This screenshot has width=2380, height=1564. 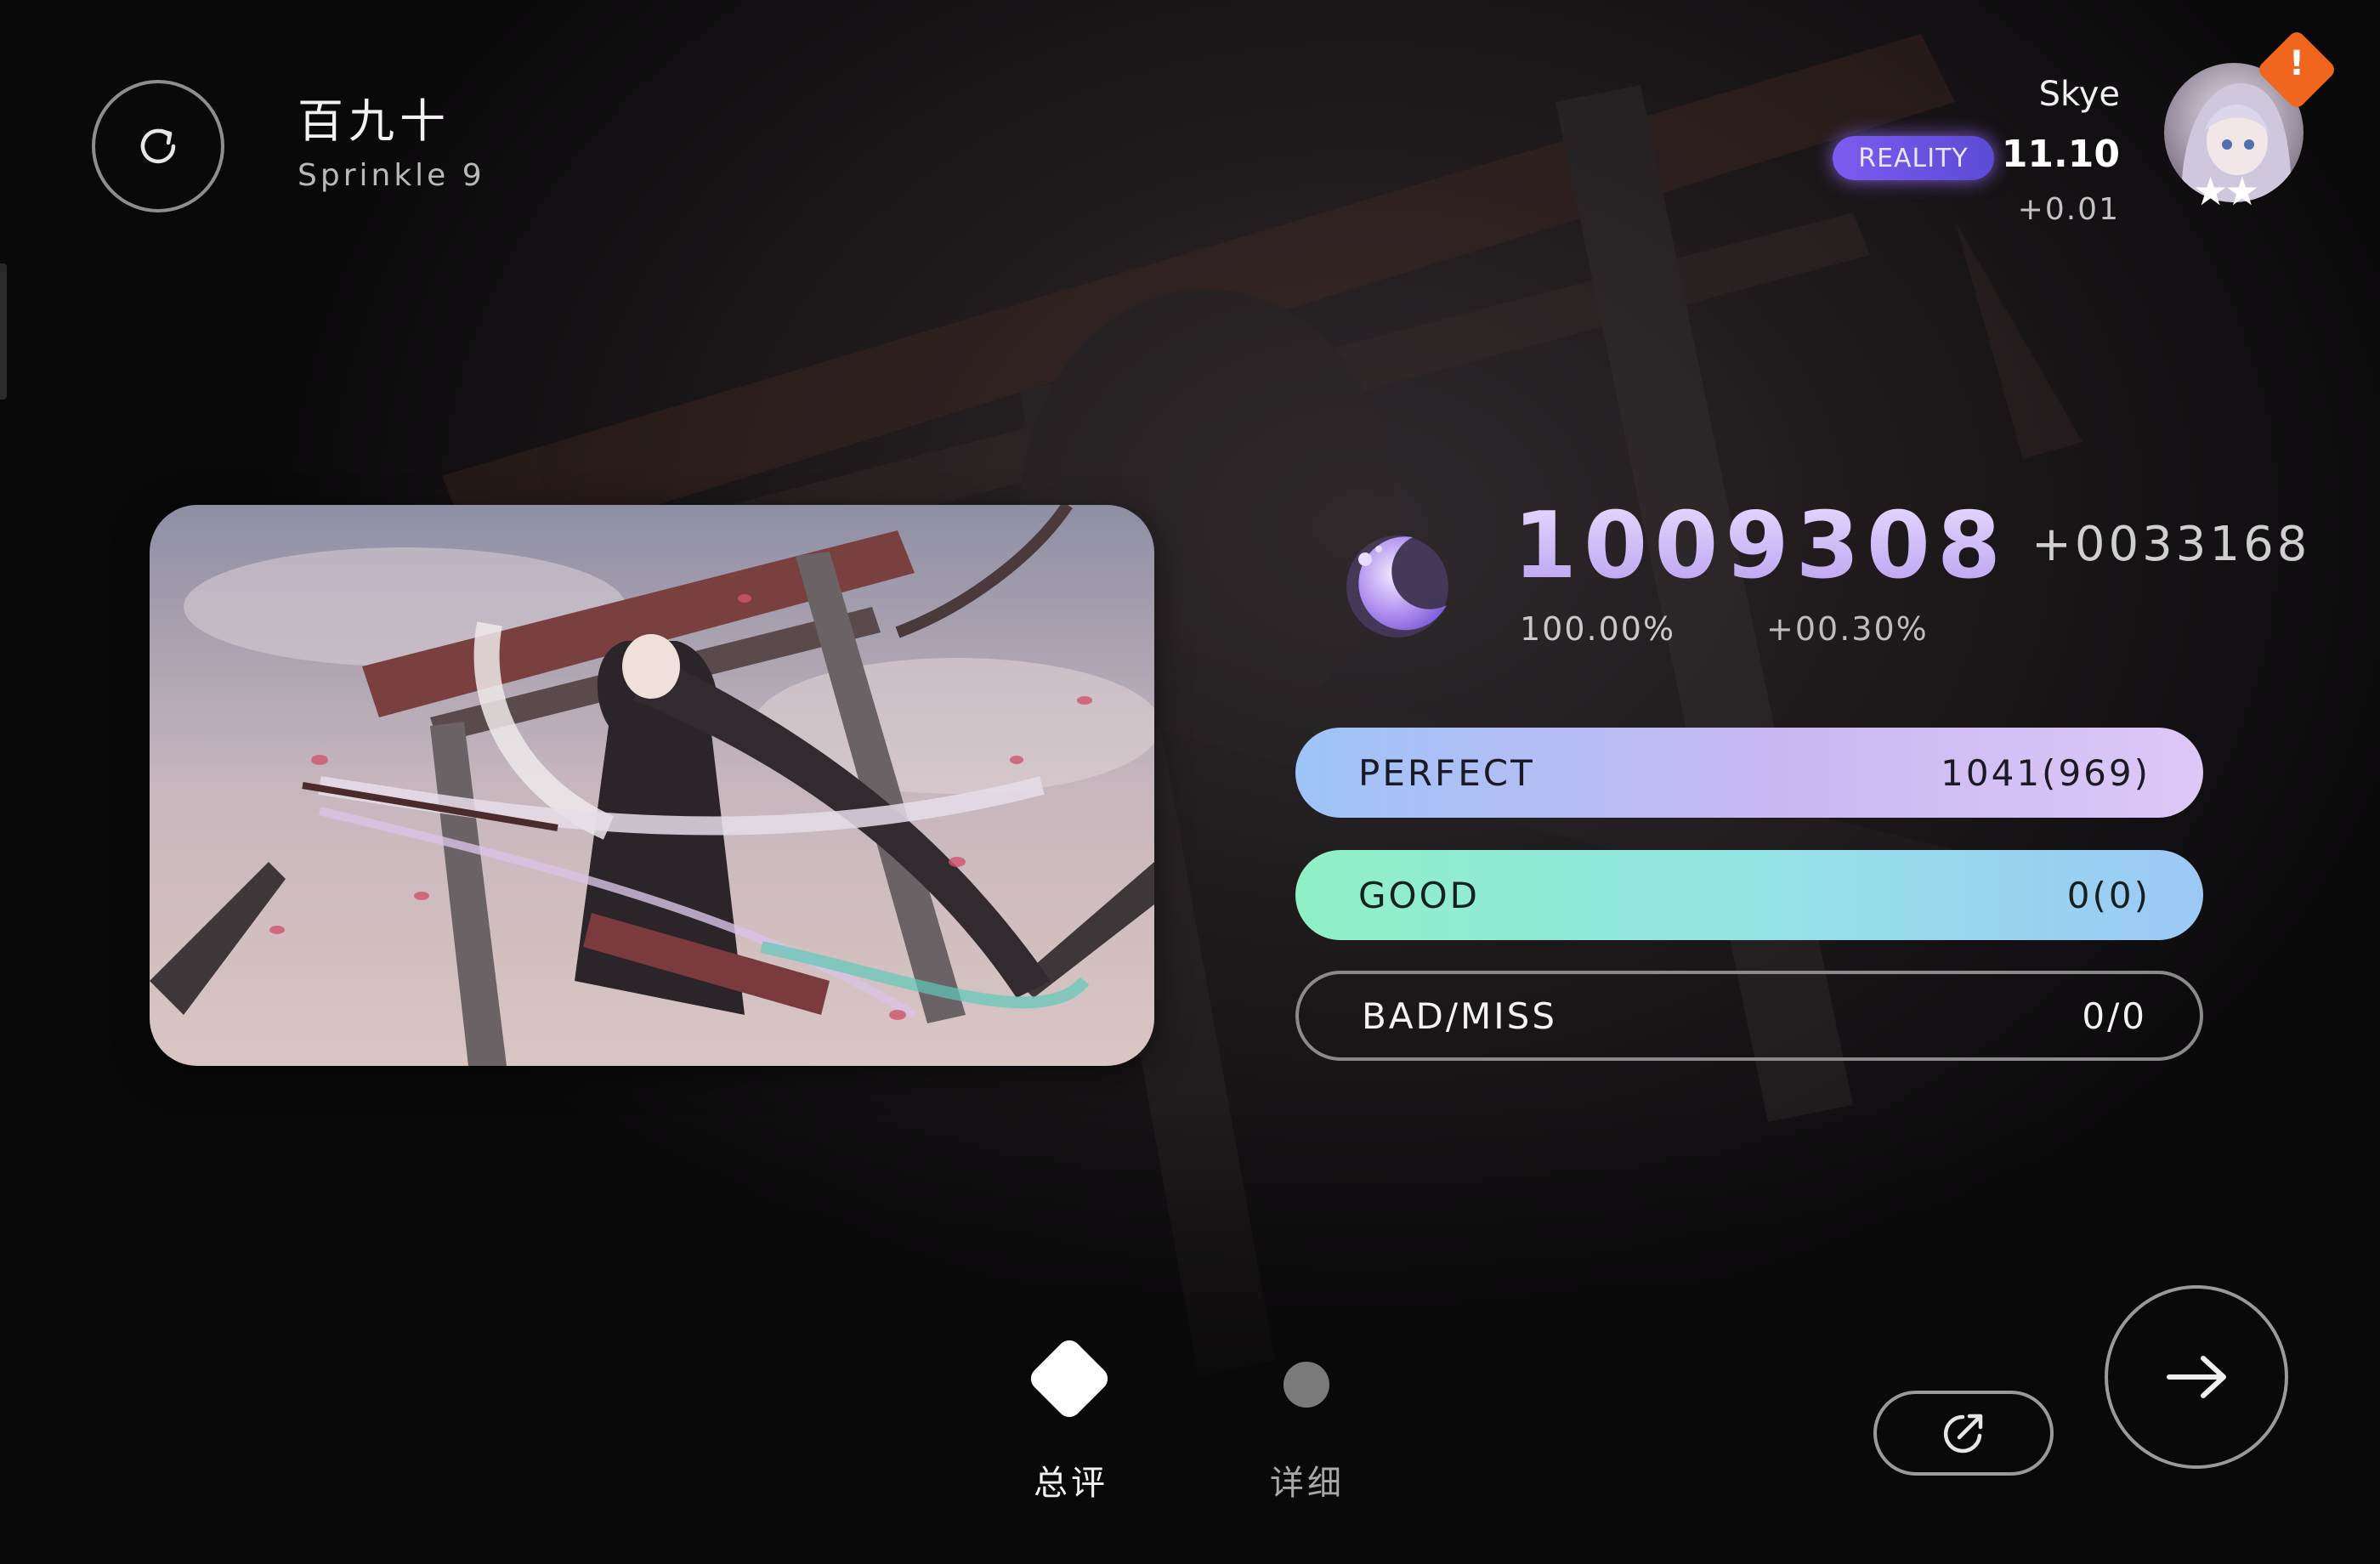 I want to click on judgement-label: BAD/MISS, so click(x=1459, y=1015).